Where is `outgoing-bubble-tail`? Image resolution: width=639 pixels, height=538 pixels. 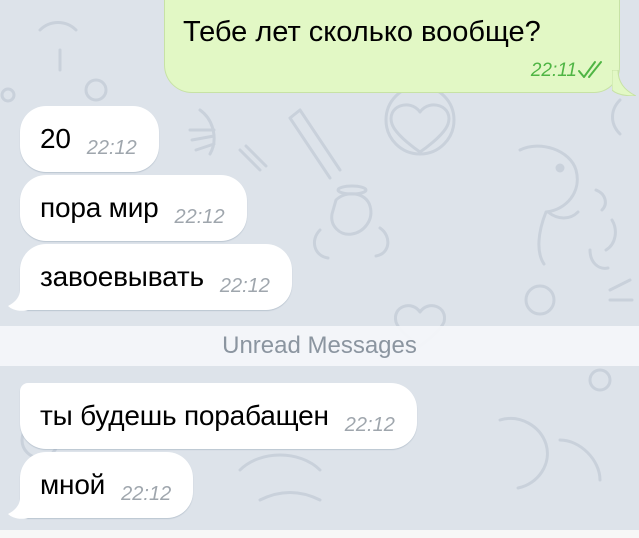
outgoing-bubble-tail is located at coordinates (624, 83).